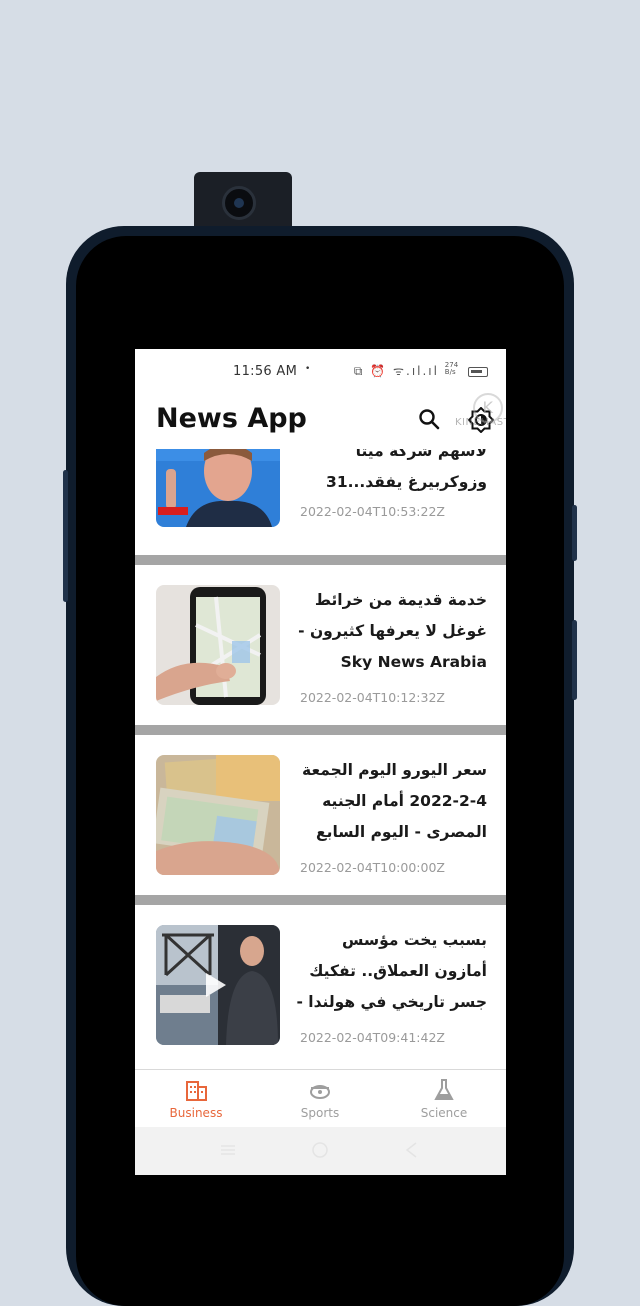 The height and width of the screenshot is (1306, 640). I want to click on bottom-navigation: Business Sports Science, so click(320, 1098).